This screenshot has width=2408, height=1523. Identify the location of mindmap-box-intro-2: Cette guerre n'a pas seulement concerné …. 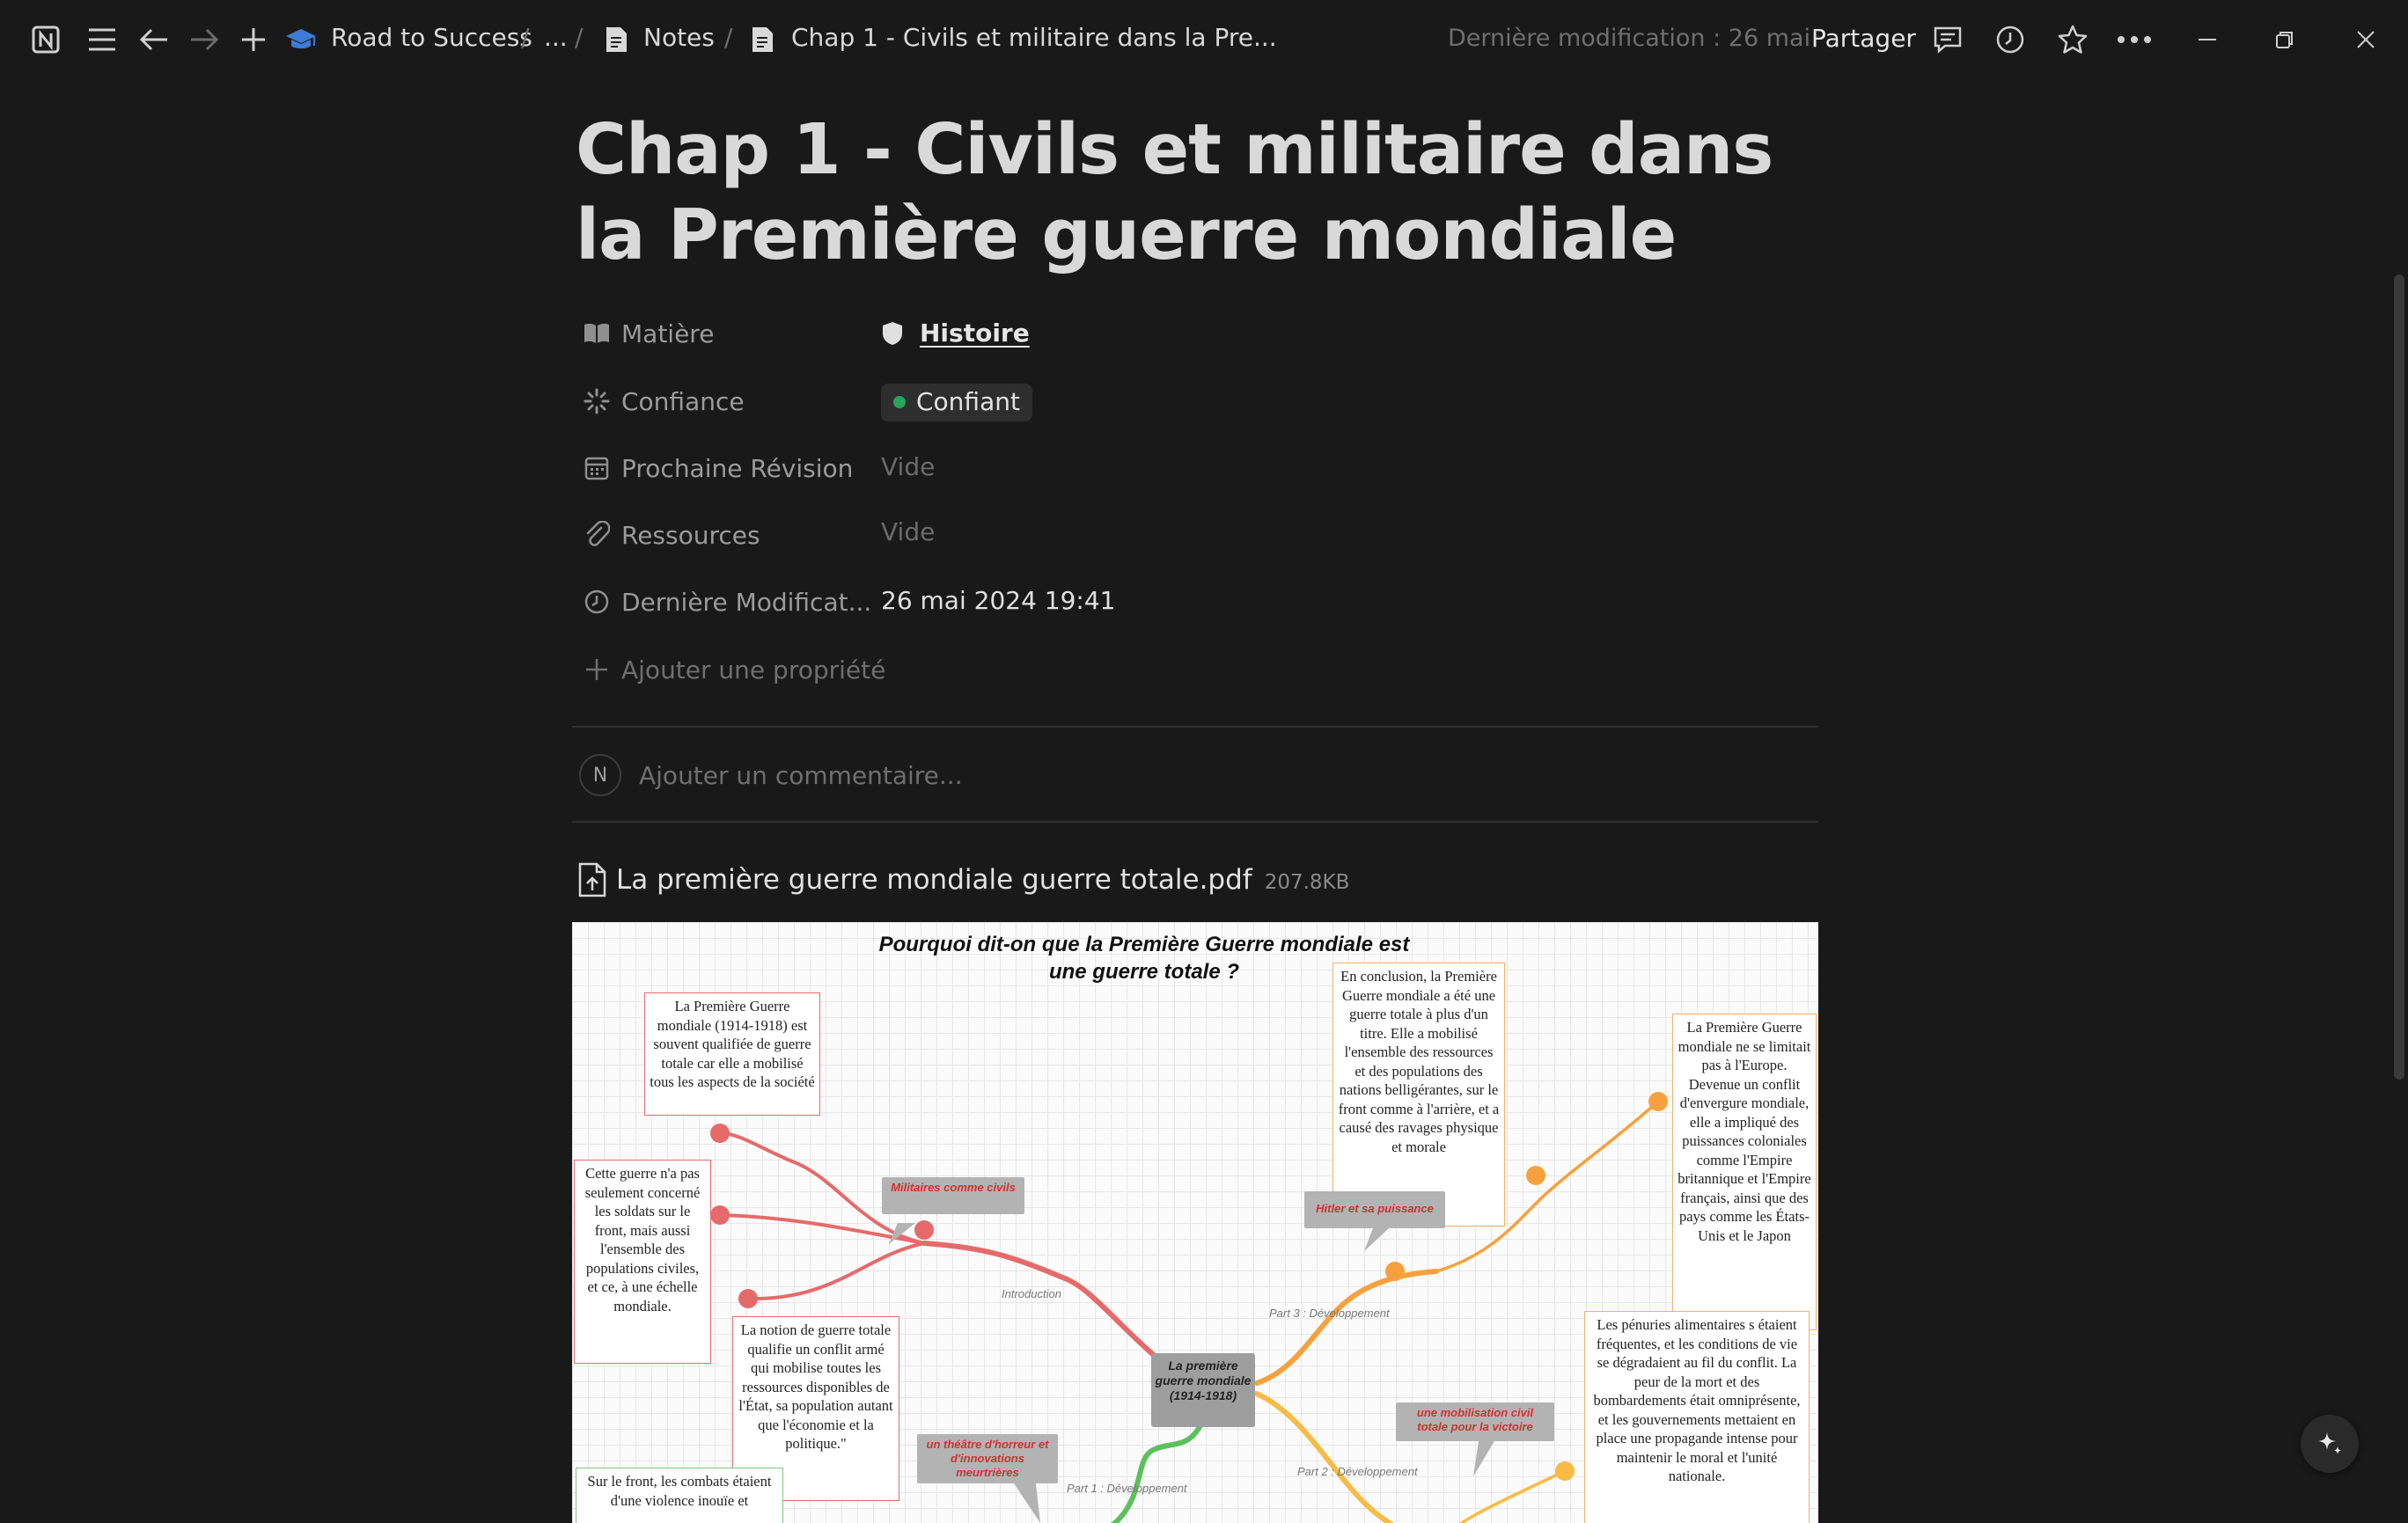
(642, 1262).